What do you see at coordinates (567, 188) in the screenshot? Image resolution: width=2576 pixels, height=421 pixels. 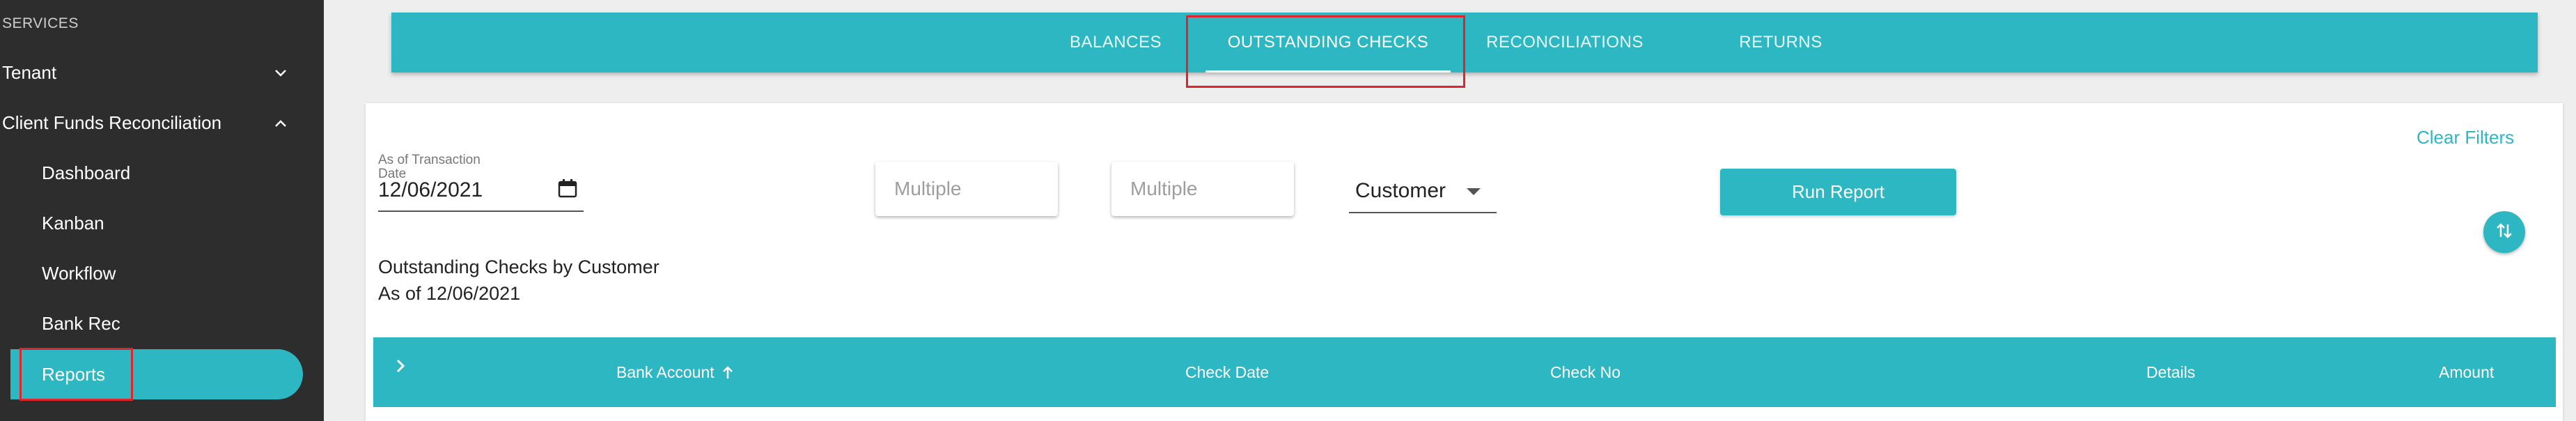 I see `calendar-icon` at bounding box center [567, 188].